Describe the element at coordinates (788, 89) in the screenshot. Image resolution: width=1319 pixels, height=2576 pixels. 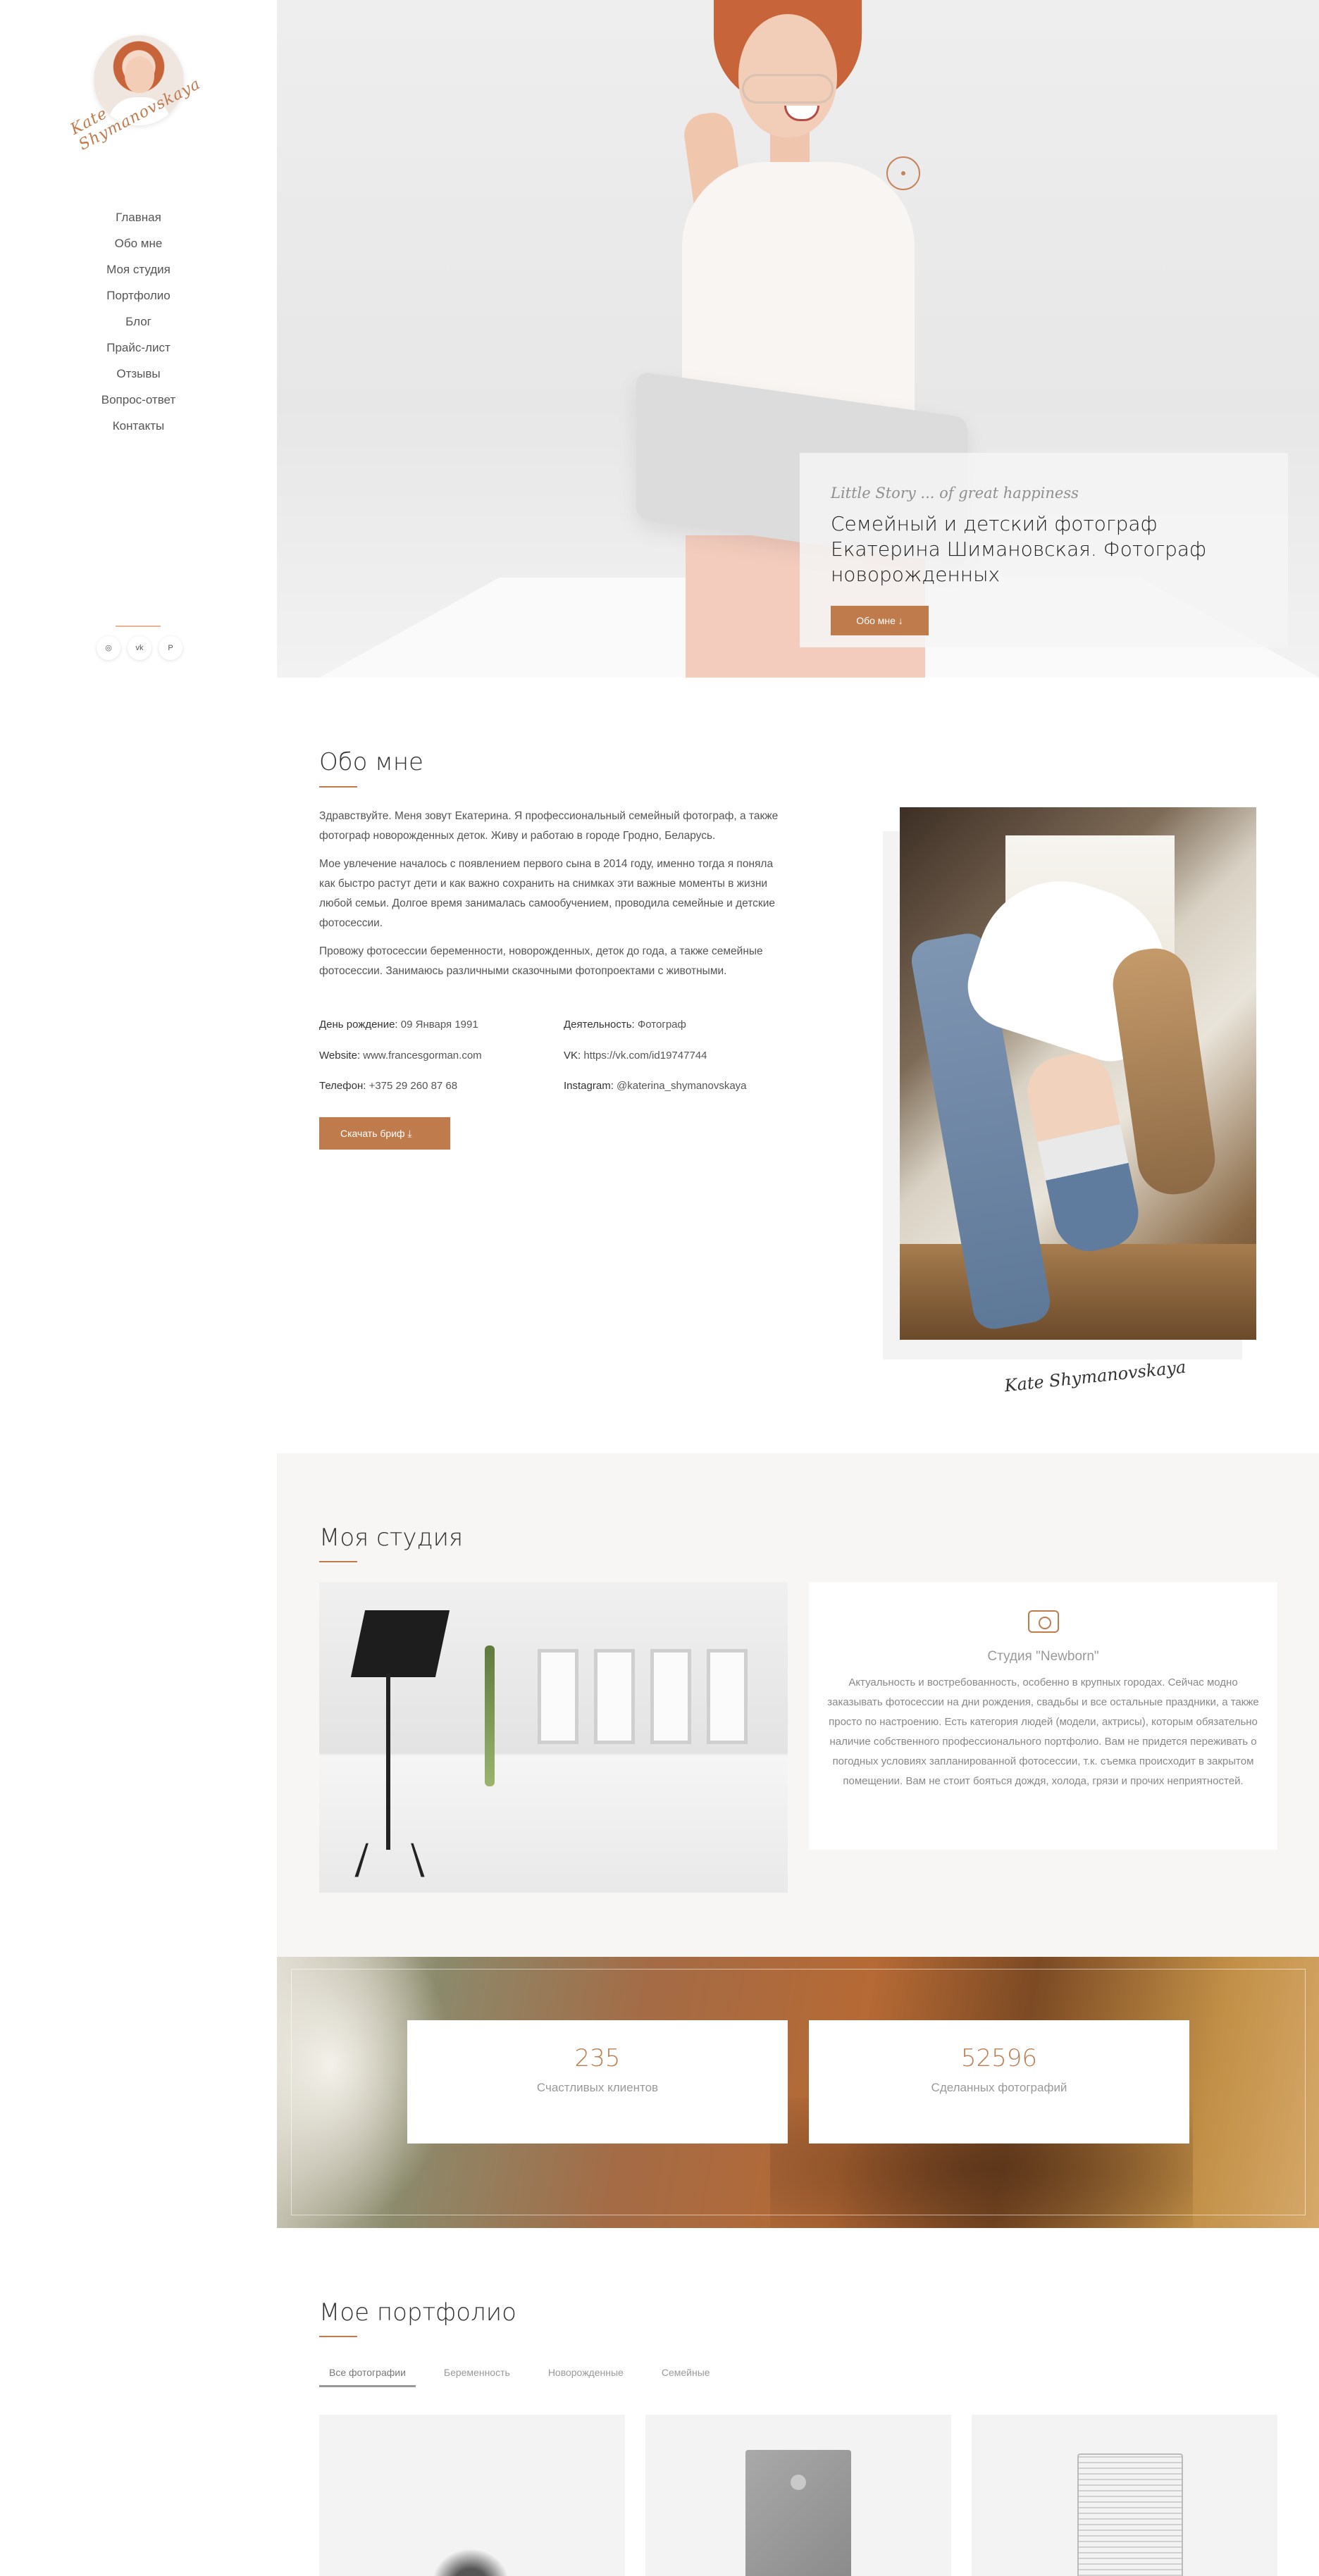
I see `hero-photo-glasses` at that location.